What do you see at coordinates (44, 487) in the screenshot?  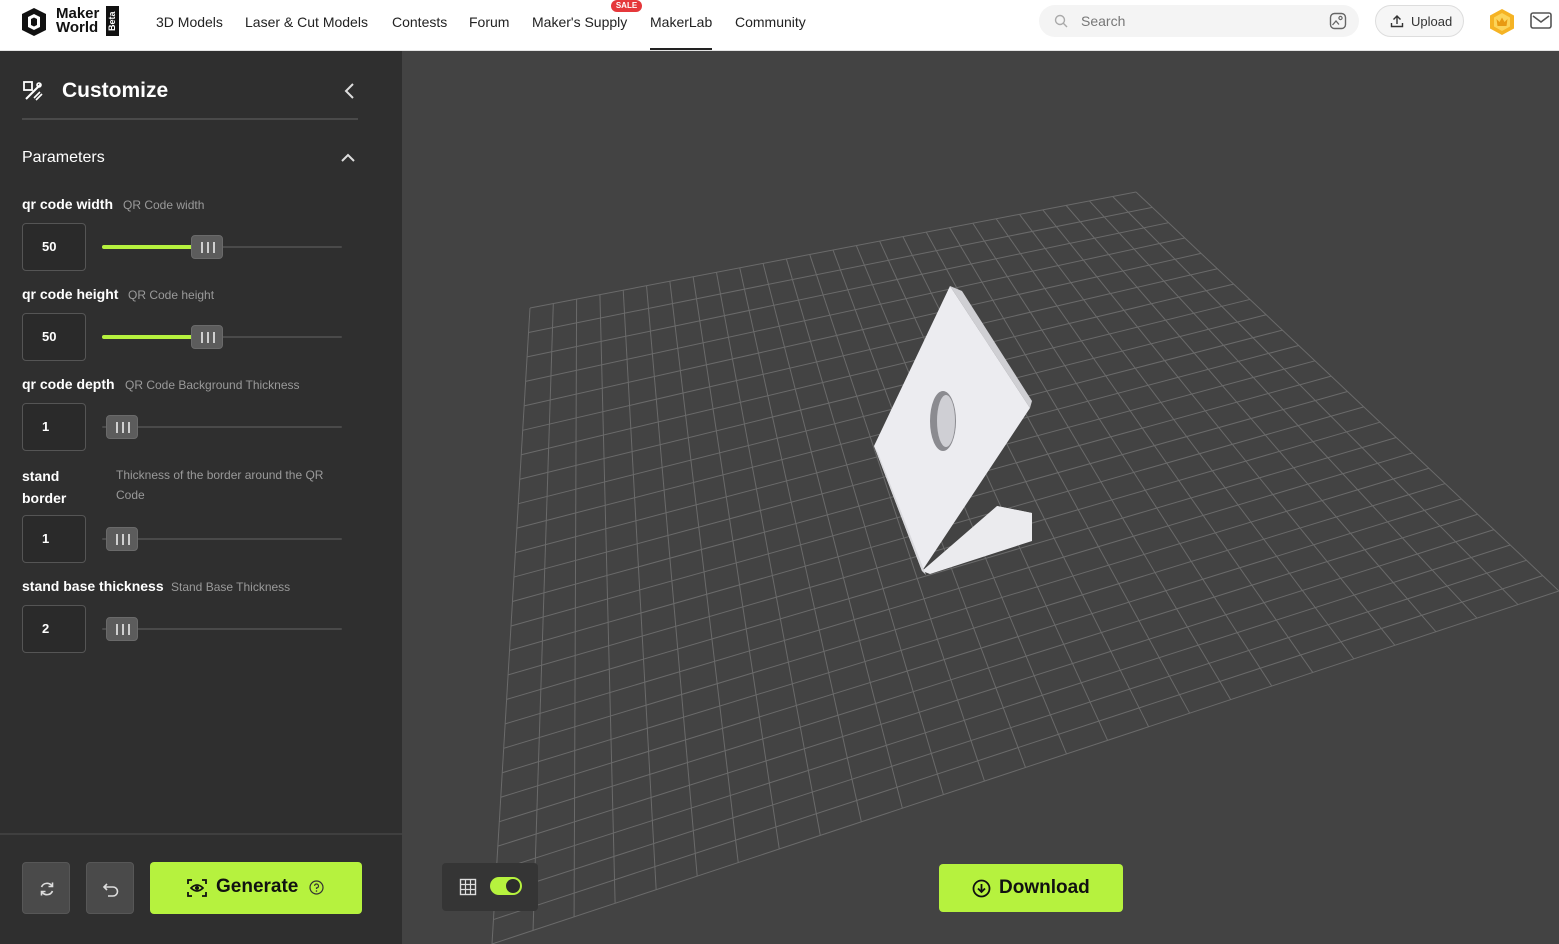 I see `param-name: stand border` at bounding box center [44, 487].